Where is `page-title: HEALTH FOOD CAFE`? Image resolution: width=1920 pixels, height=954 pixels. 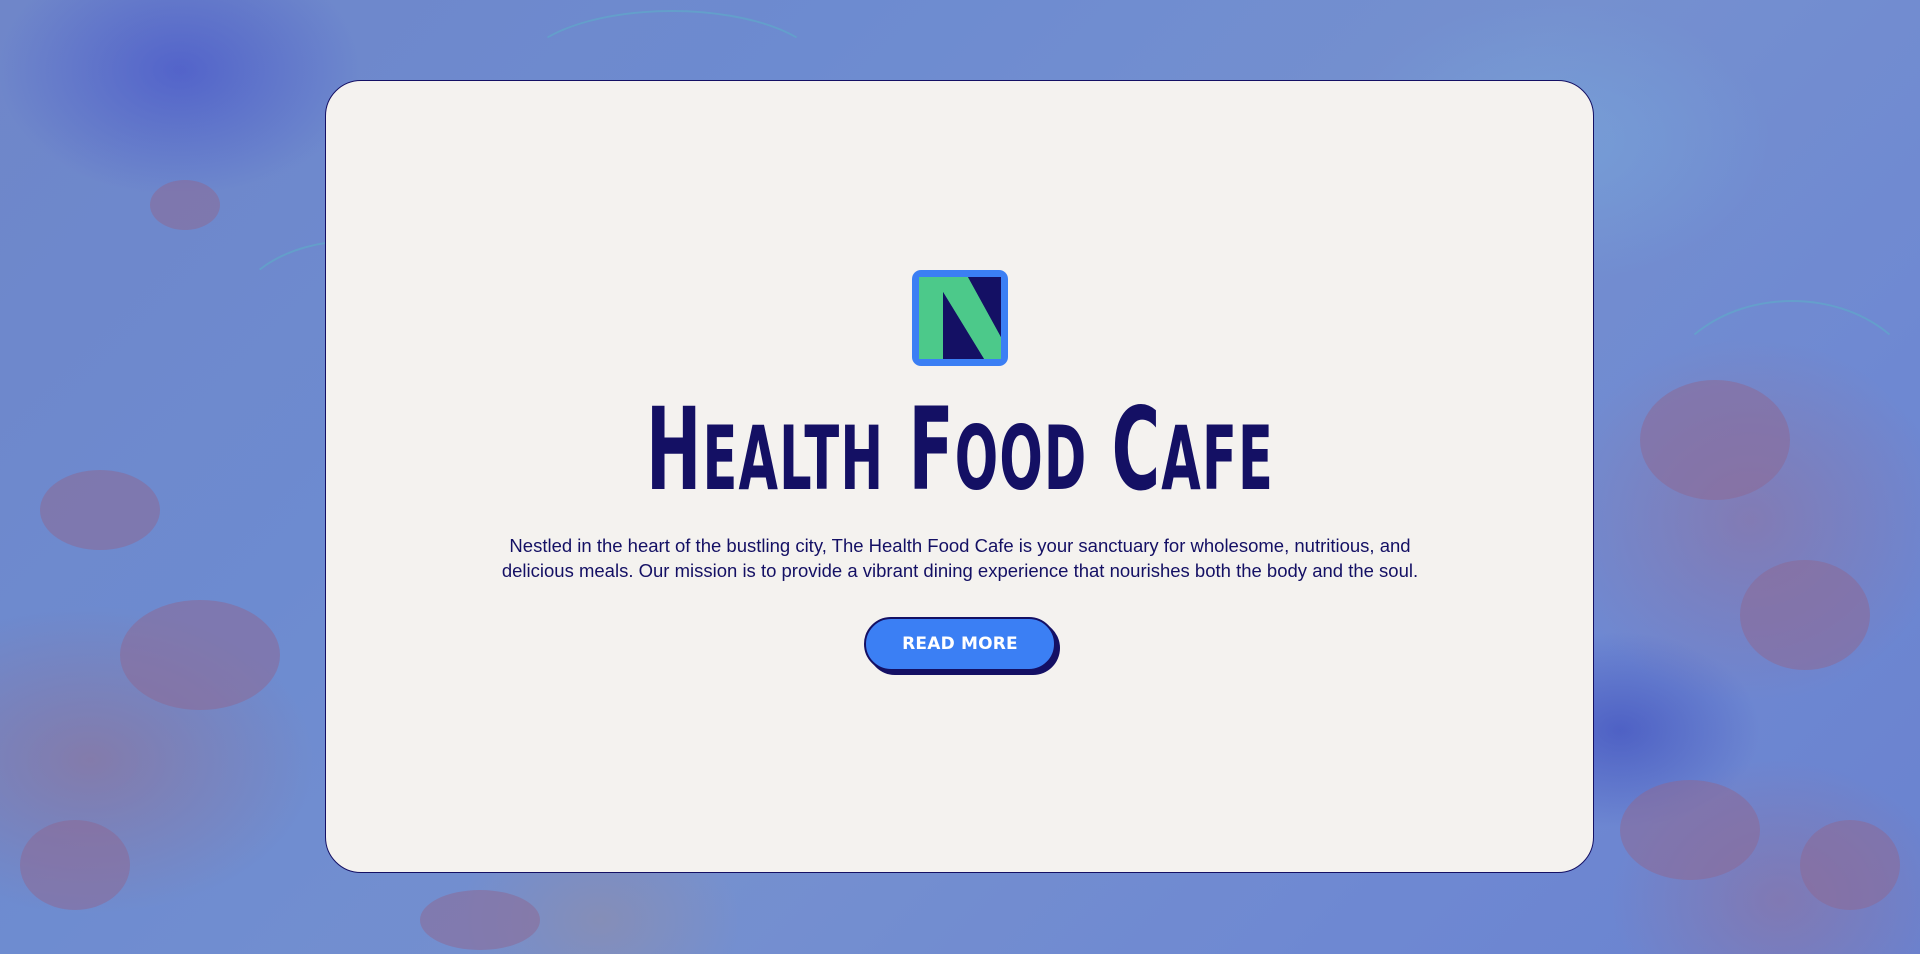
page-title: HEALTH FOOD CAFE is located at coordinates (960, 449).